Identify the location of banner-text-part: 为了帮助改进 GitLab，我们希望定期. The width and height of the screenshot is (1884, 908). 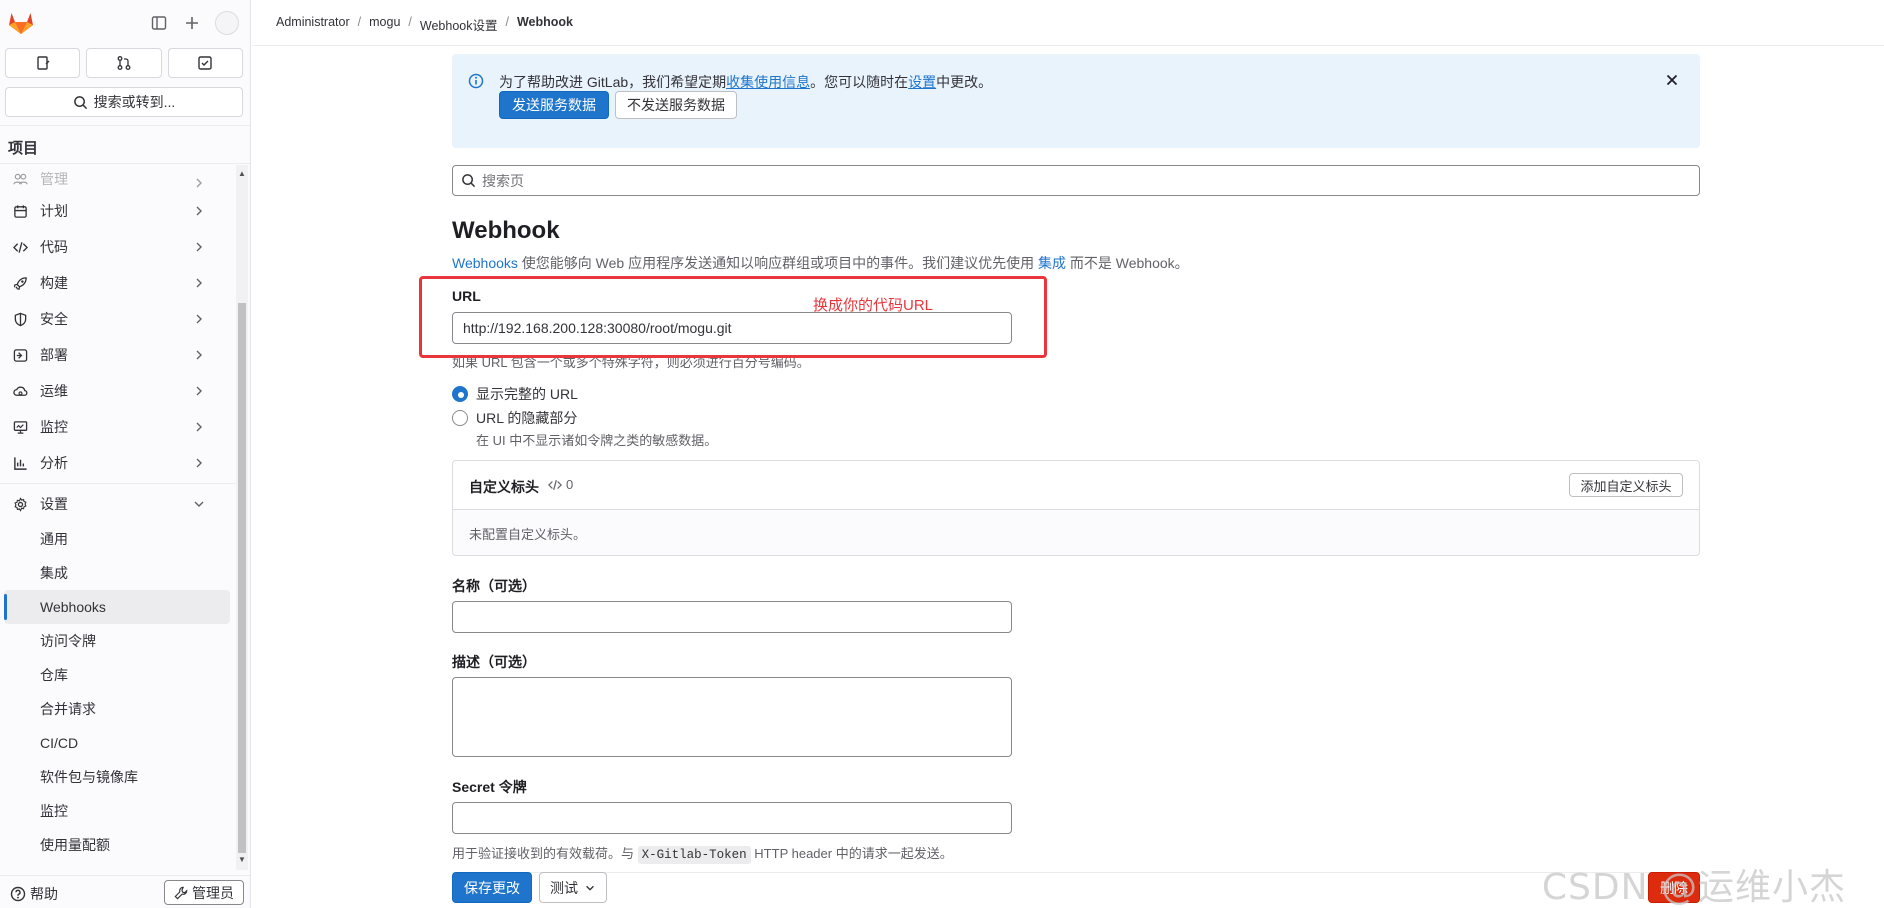
(613, 82).